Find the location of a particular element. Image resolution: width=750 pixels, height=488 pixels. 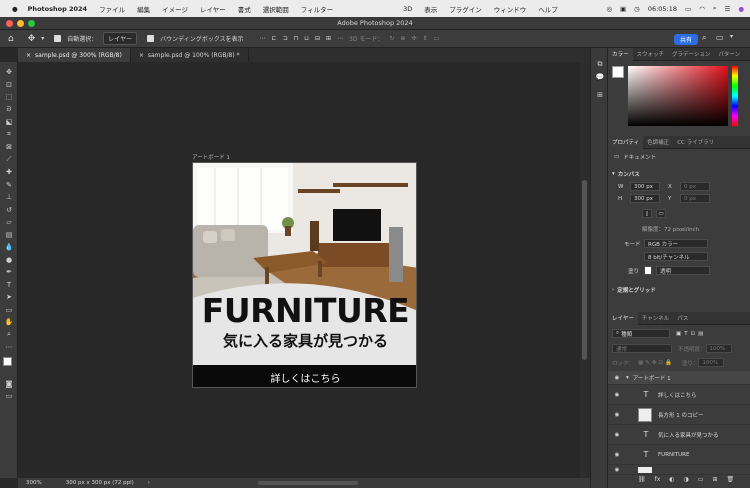

fill-swatch is located at coordinates (648, 270).